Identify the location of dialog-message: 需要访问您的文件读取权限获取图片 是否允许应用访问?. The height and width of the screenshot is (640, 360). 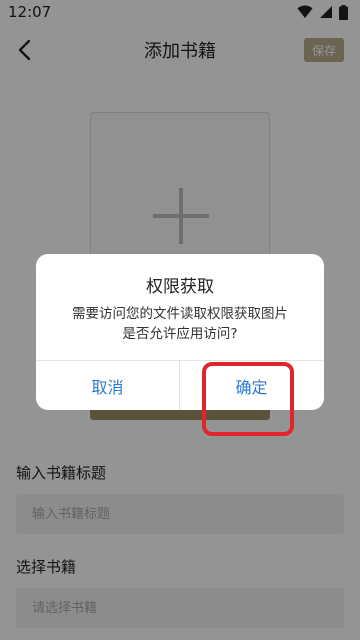
(180, 324).